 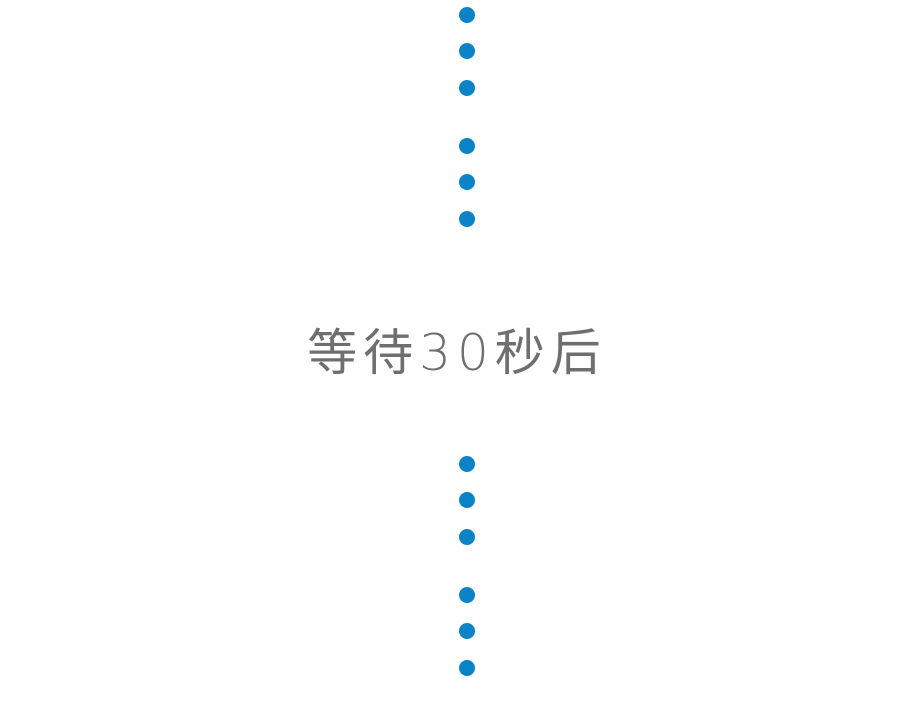 What do you see at coordinates (457, 353) in the screenshot?
I see `wait-caption: 等待30秒后` at bounding box center [457, 353].